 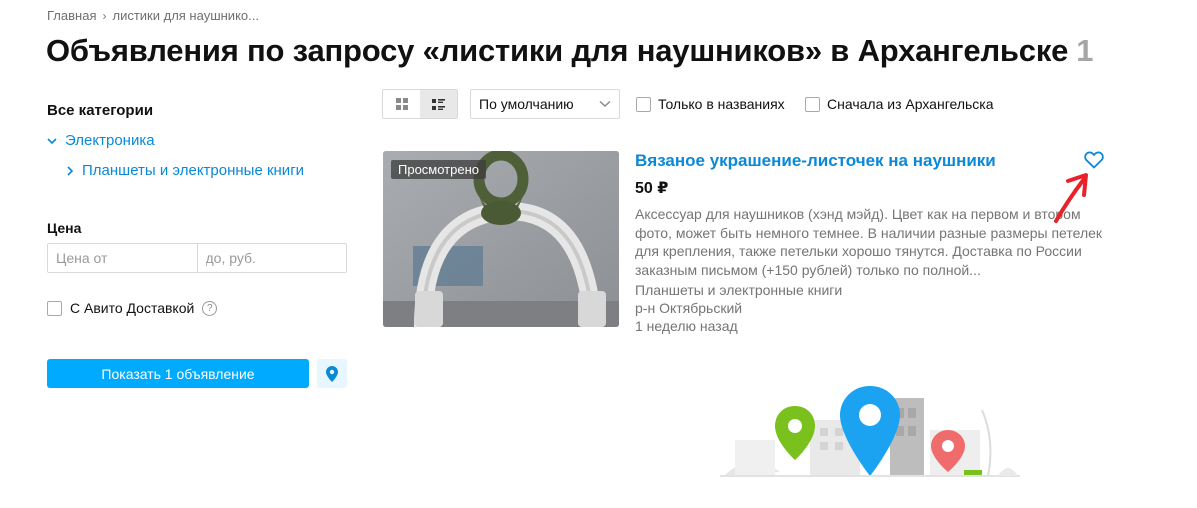 What do you see at coordinates (870, 431) in the screenshot?
I see `city-illustration` at bounding box center [870, 431].